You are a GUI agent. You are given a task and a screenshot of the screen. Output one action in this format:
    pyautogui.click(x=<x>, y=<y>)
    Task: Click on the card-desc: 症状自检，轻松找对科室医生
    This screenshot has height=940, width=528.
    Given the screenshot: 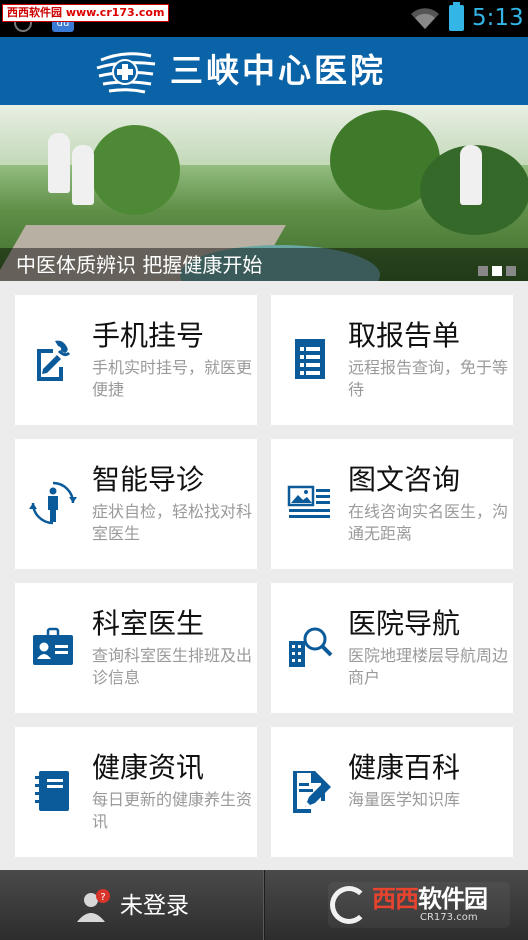 What is the action you would take?
    pyautogui.click(x=172, y=522)
    